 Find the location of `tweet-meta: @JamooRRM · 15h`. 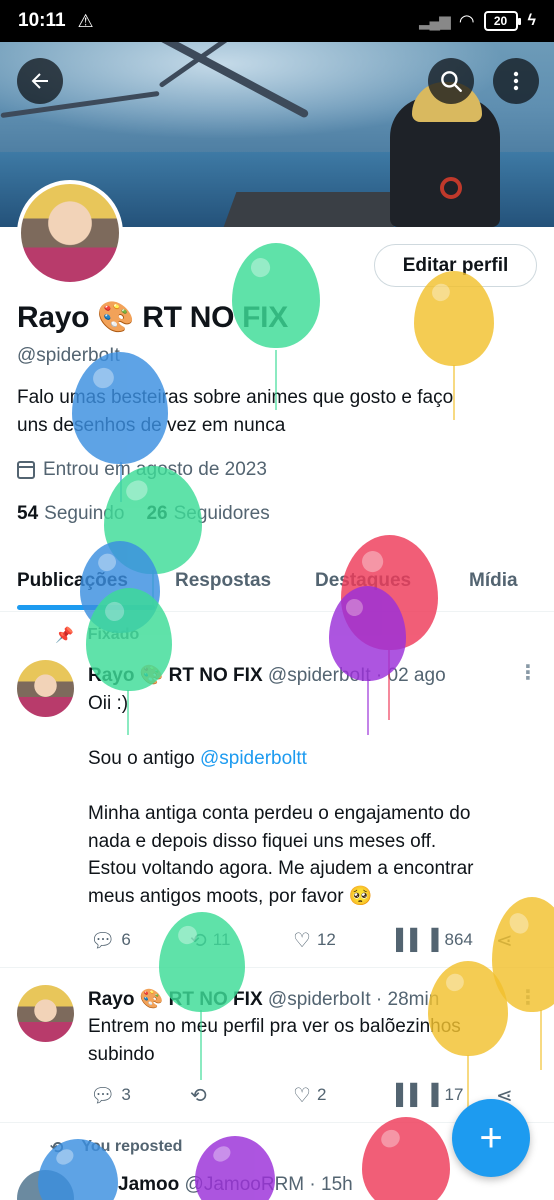

tweet-meta: @JamooRRM · 15h is located at coordinates (268, 1184).